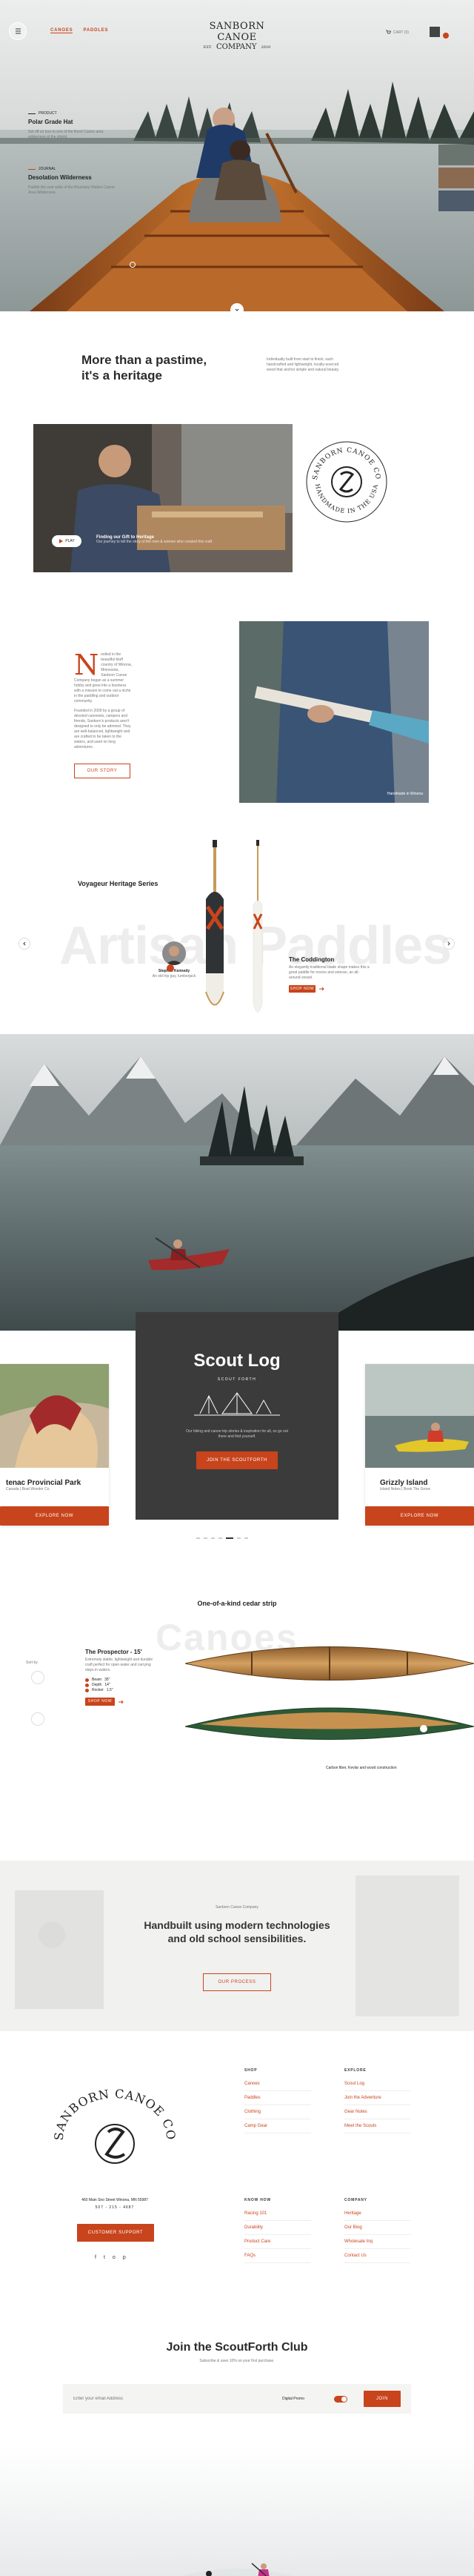  I want to click on menu-button, so click(18, 31).